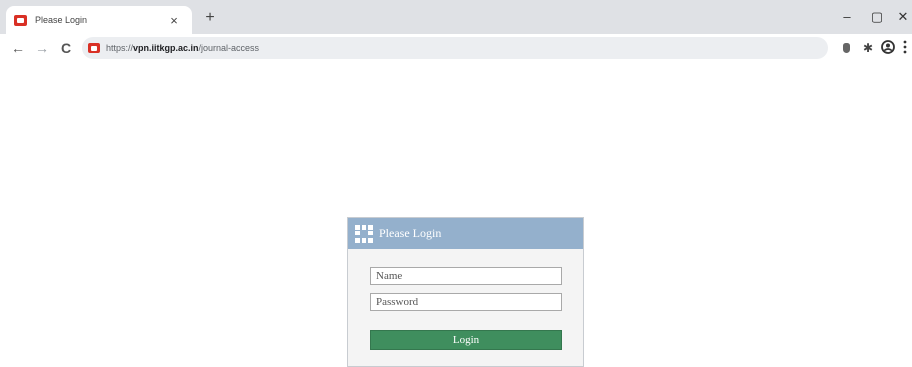 This screenshot has width=912, height=367. What do you see at coordinates (364, 233) in the screenshot?
I see `grid-icon` at bounding box center [364, 233].